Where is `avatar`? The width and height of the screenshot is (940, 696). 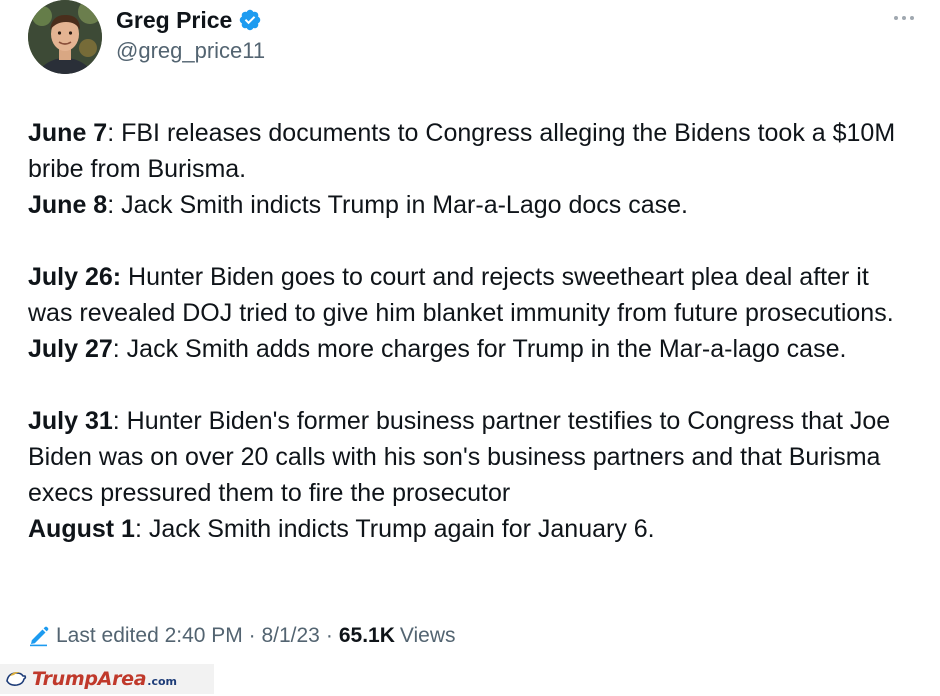 avatar is located at coordinates (65, 37).